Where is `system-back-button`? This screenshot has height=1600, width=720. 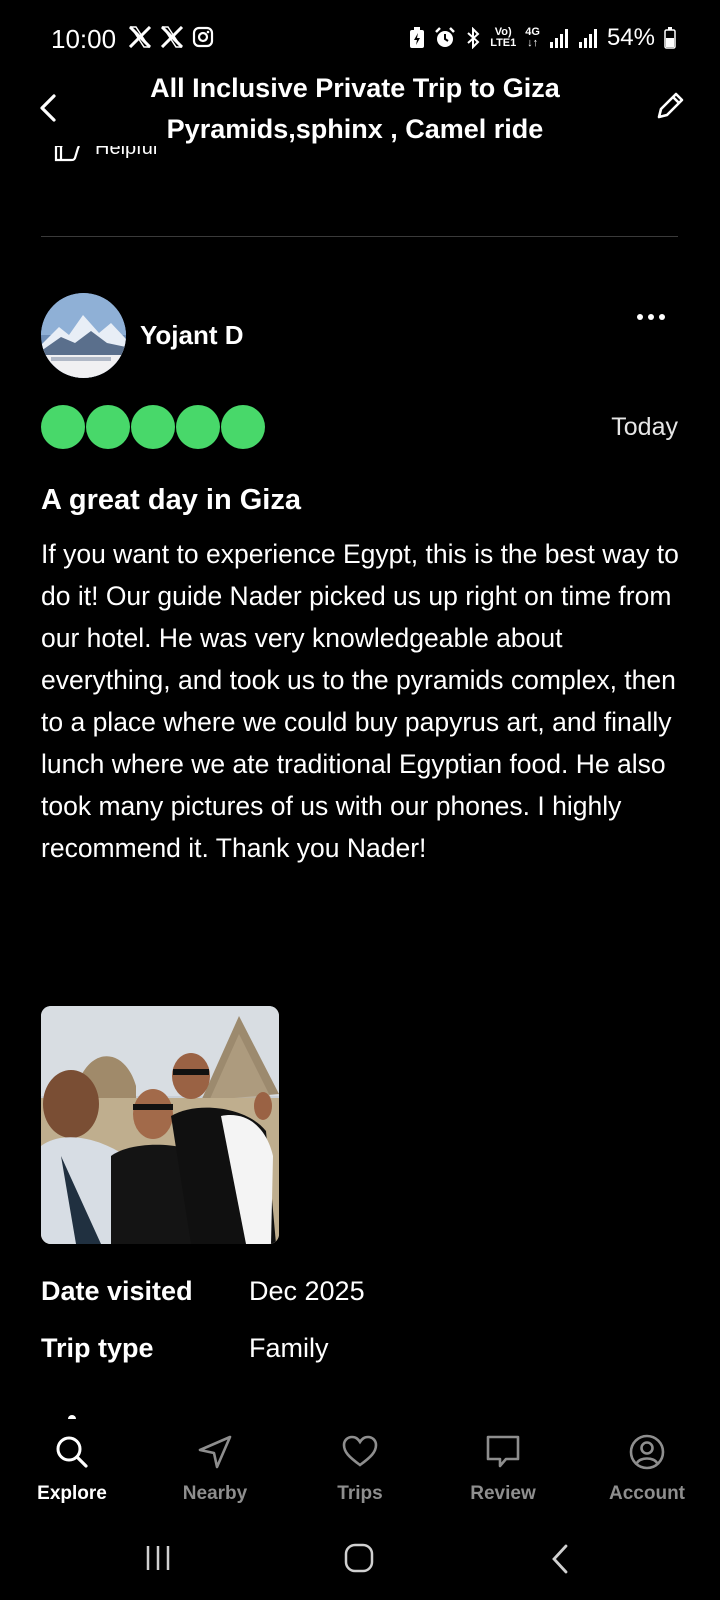
system-back-button is located at coordinates (560, 1561).